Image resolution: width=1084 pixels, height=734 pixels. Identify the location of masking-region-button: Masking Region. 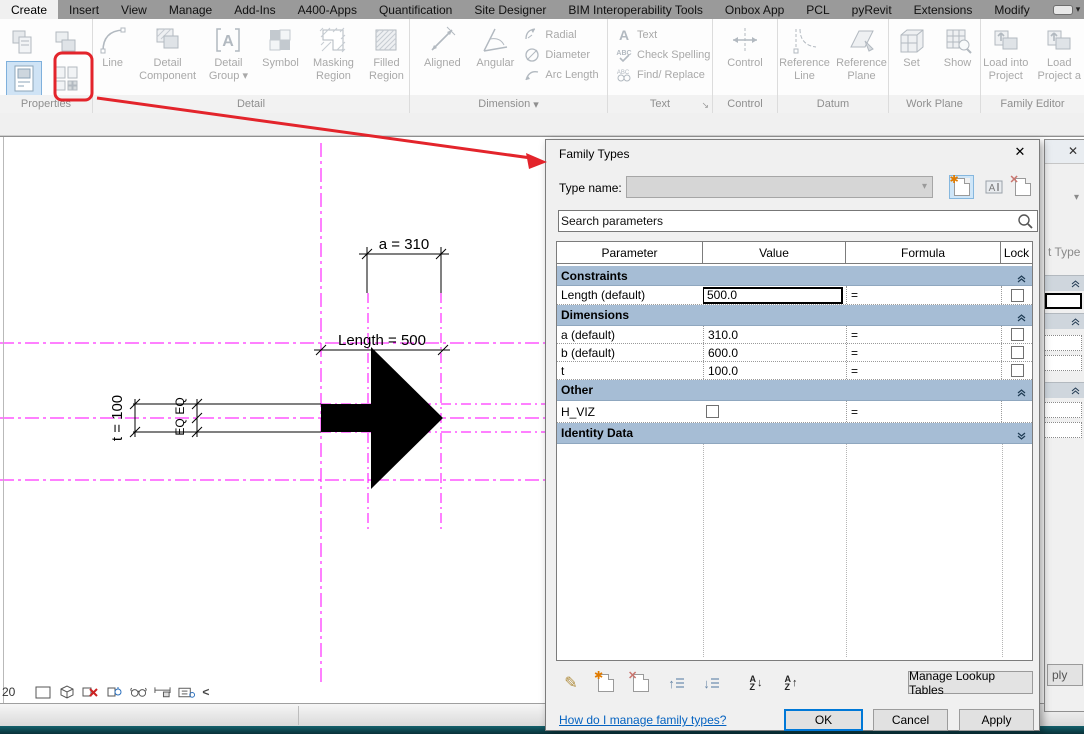
(333, 52).